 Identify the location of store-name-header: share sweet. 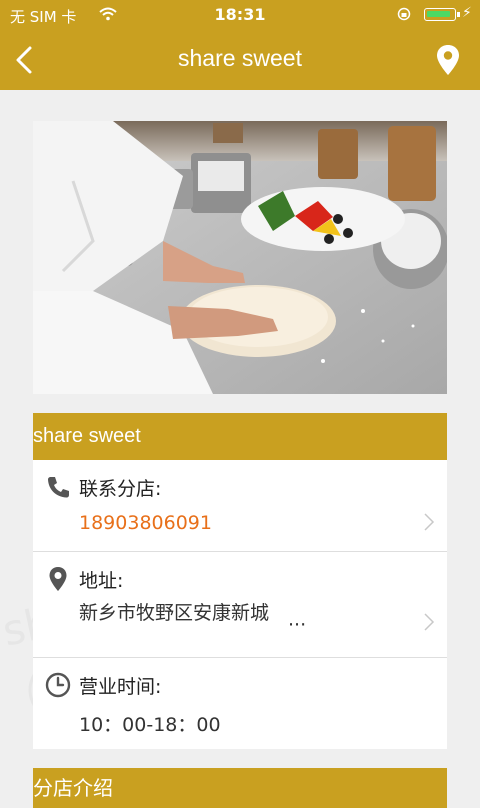
(240, 436).